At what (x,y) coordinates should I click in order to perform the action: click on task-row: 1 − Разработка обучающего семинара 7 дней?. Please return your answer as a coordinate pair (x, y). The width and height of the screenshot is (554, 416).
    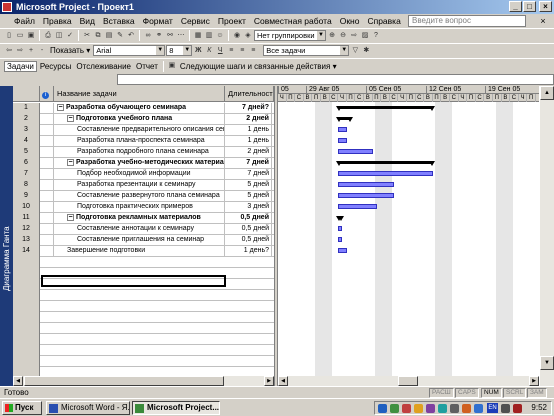
    Looking at the image, I should click on (143, 108).